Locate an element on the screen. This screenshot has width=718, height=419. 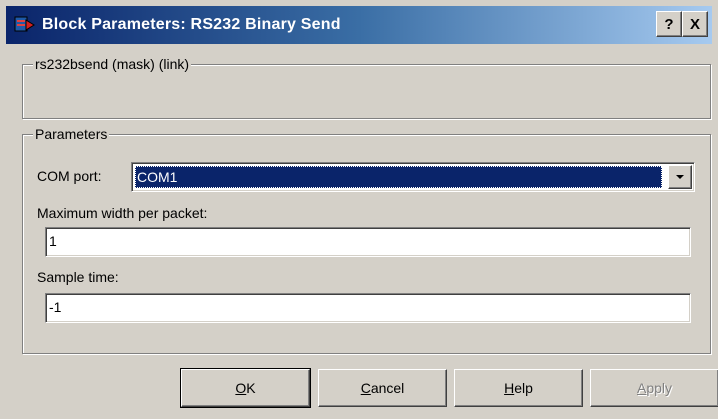
window-title: Block Parameters: RS232 Binary Send is located at coordinates (191, 24).